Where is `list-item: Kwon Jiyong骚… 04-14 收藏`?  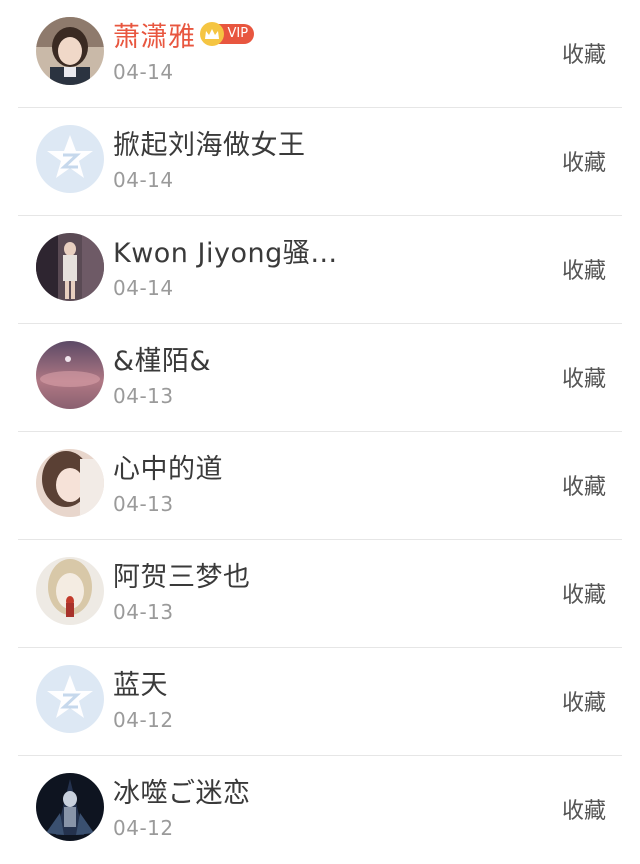 list-item: Kwon Jiyong骚… 04-14 收藏 is located at coordinates (320, 270).